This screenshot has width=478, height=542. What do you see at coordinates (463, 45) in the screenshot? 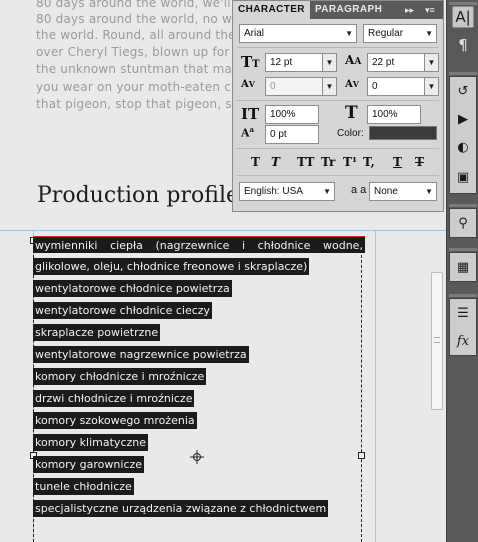
I see `paragraph-icon: ¶` at bounding box center [463, 45].